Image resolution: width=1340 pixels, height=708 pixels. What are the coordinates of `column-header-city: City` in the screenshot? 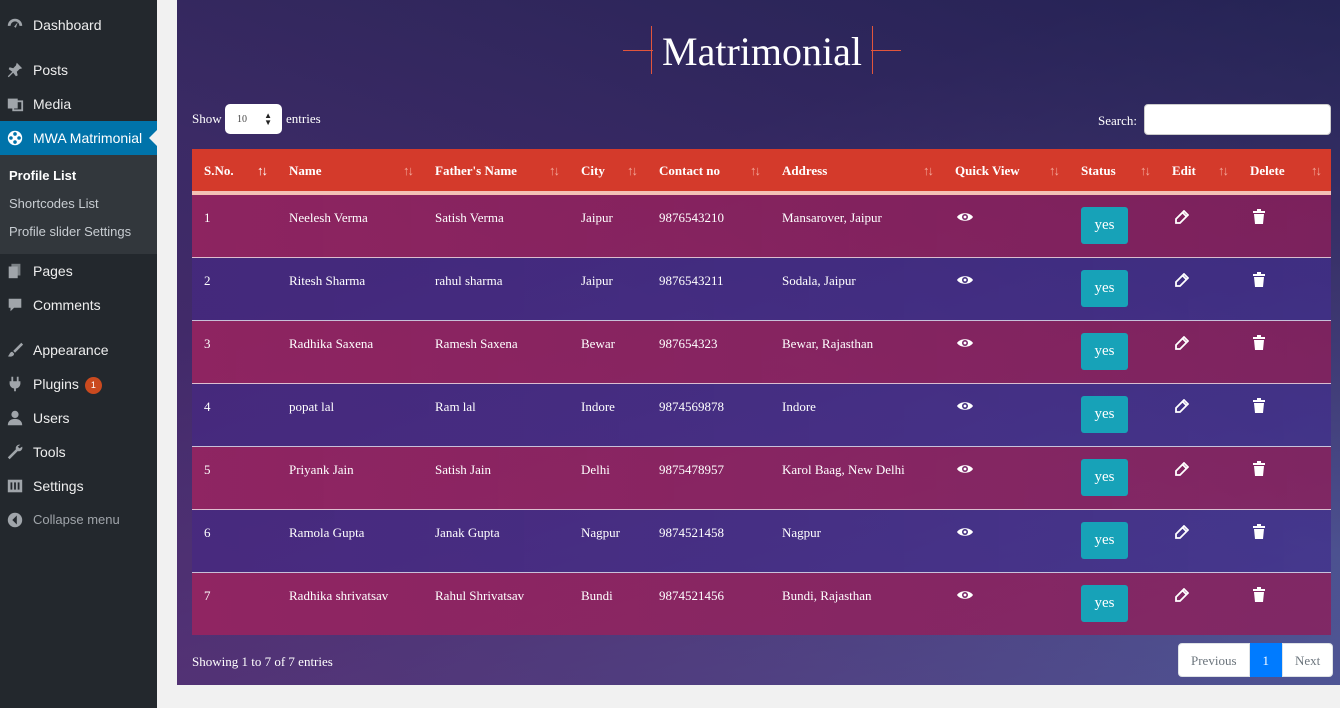 It's located at (593, 171).